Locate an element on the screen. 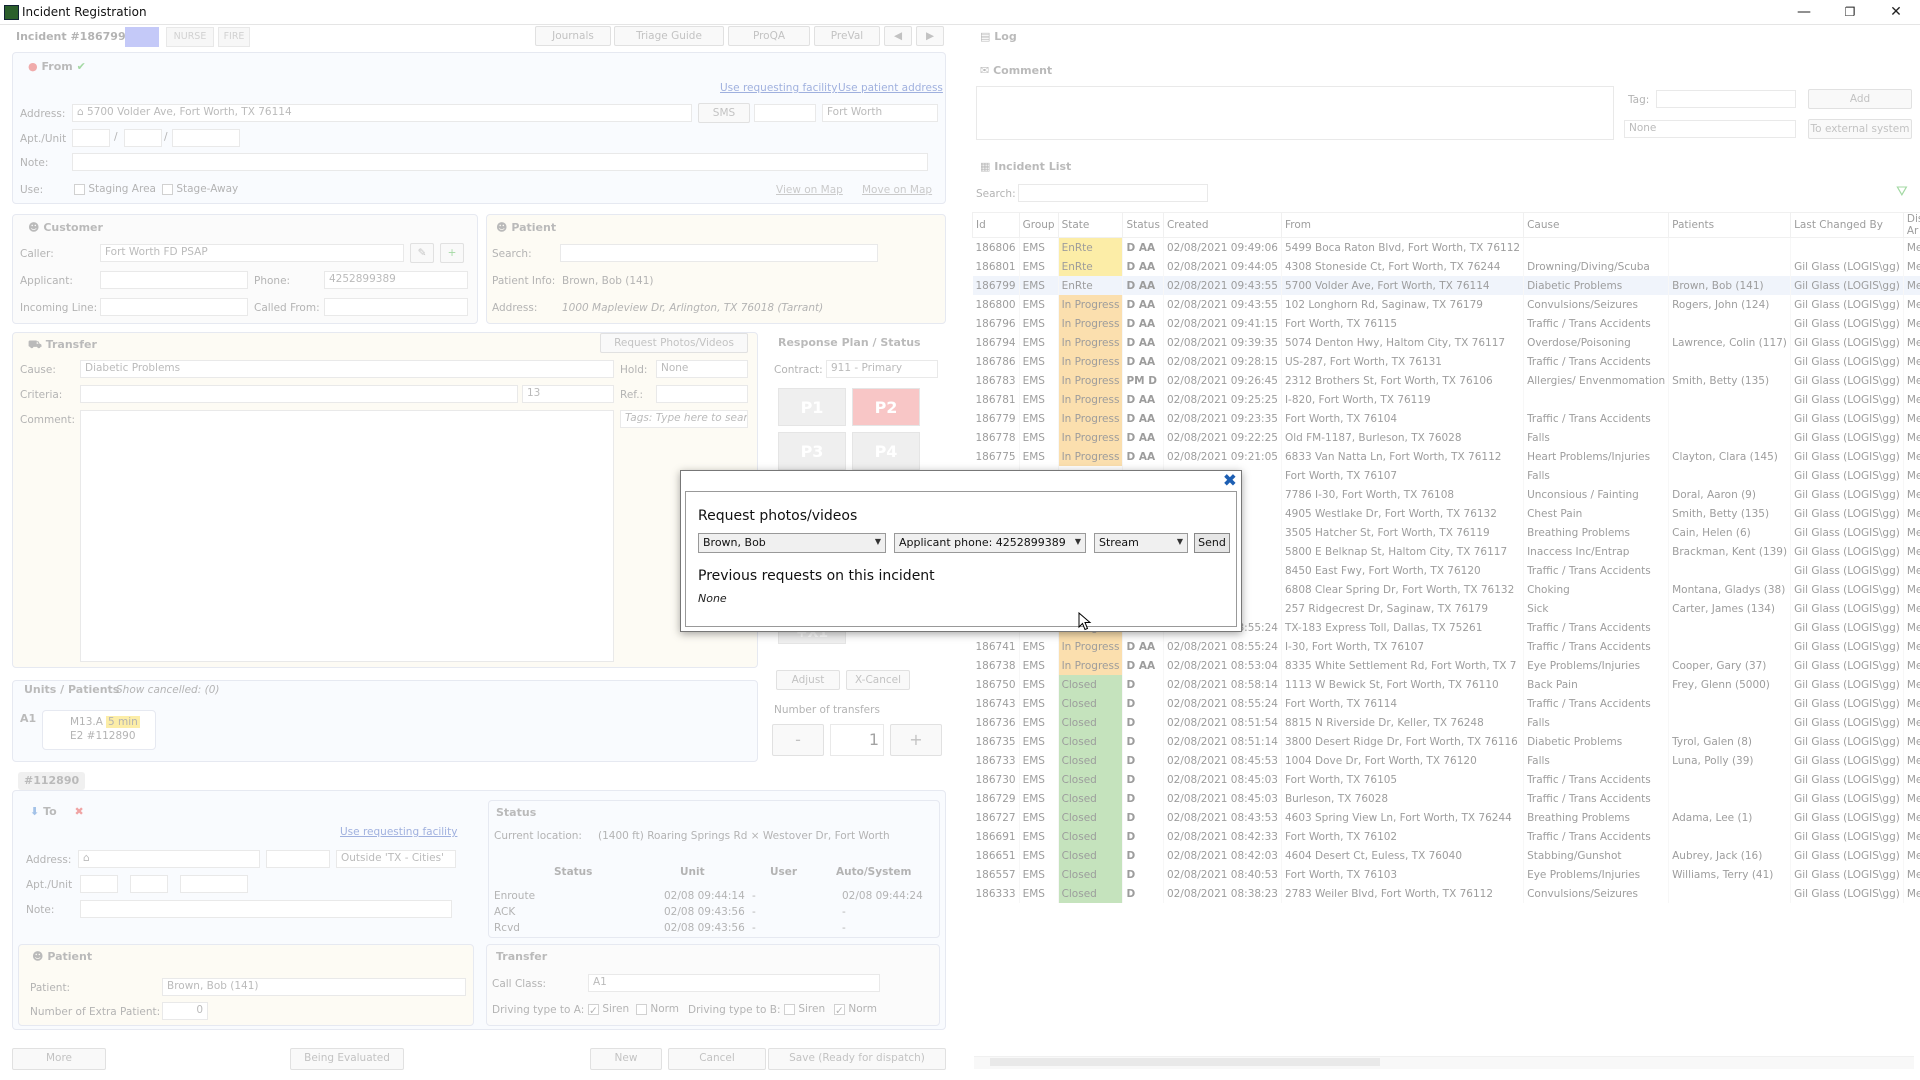 The width and height of the screenshot is (1920, 1080). log-type-select: None is located at coordinates (1710, 129).